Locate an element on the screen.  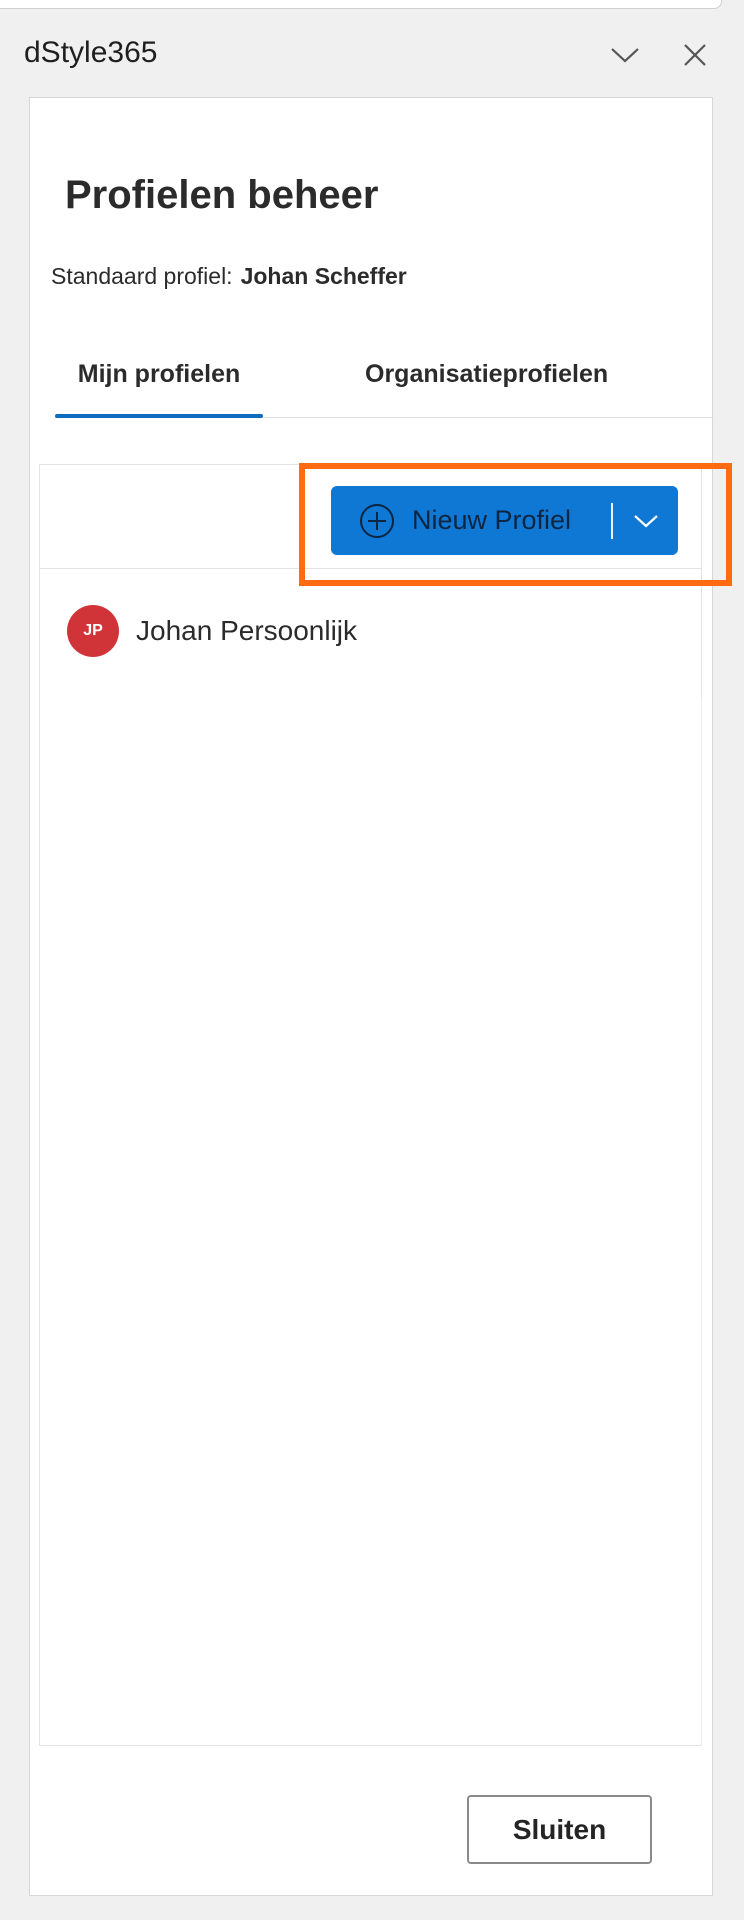
default-profile-value: Johan Scheffer is located at coordinates (323, 276).